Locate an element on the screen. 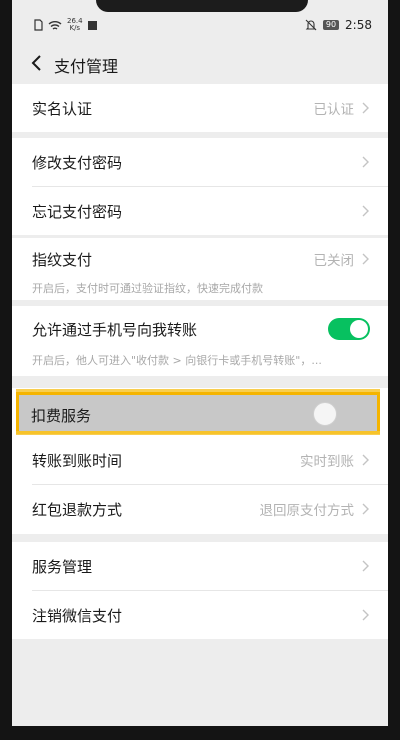 The height and width of the screenshot is (740, 400). phone-transfer-toggle is located at coordinates (349, 329).